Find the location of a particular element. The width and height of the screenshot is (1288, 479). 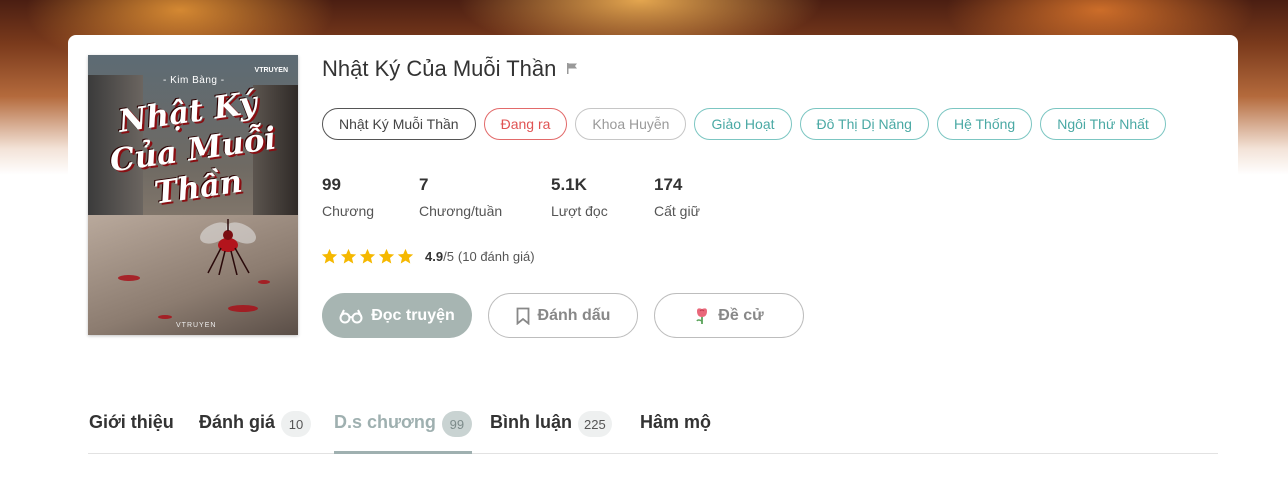

rating-score: 4.9 is located at coordinates (434, 256).